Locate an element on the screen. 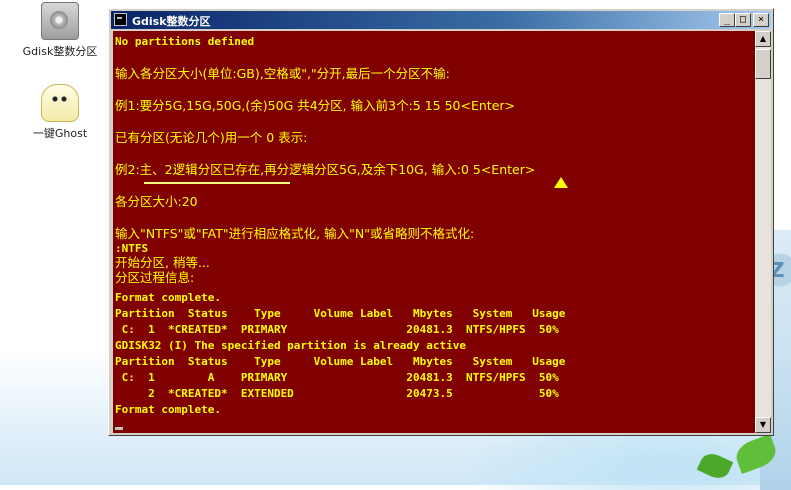 This screenshot has height=490, width=791. pointer-arrow-icon is located at coordinates (561, 182).